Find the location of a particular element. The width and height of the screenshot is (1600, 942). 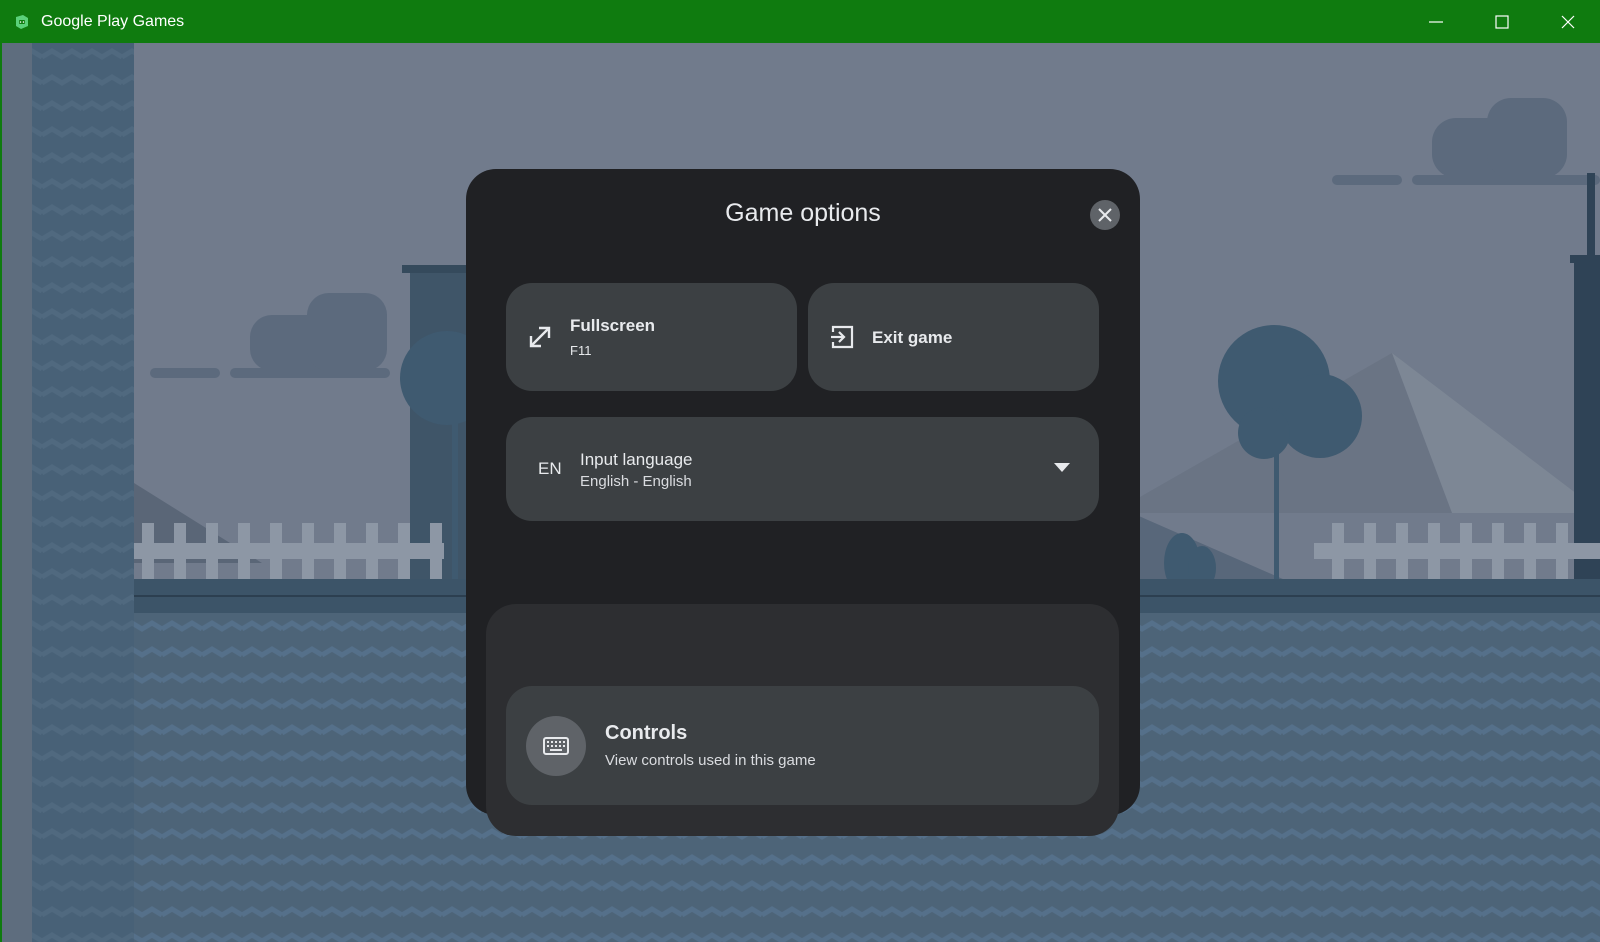

controls-section: Controls View controls used in this game is located at coordinates (802, 720).